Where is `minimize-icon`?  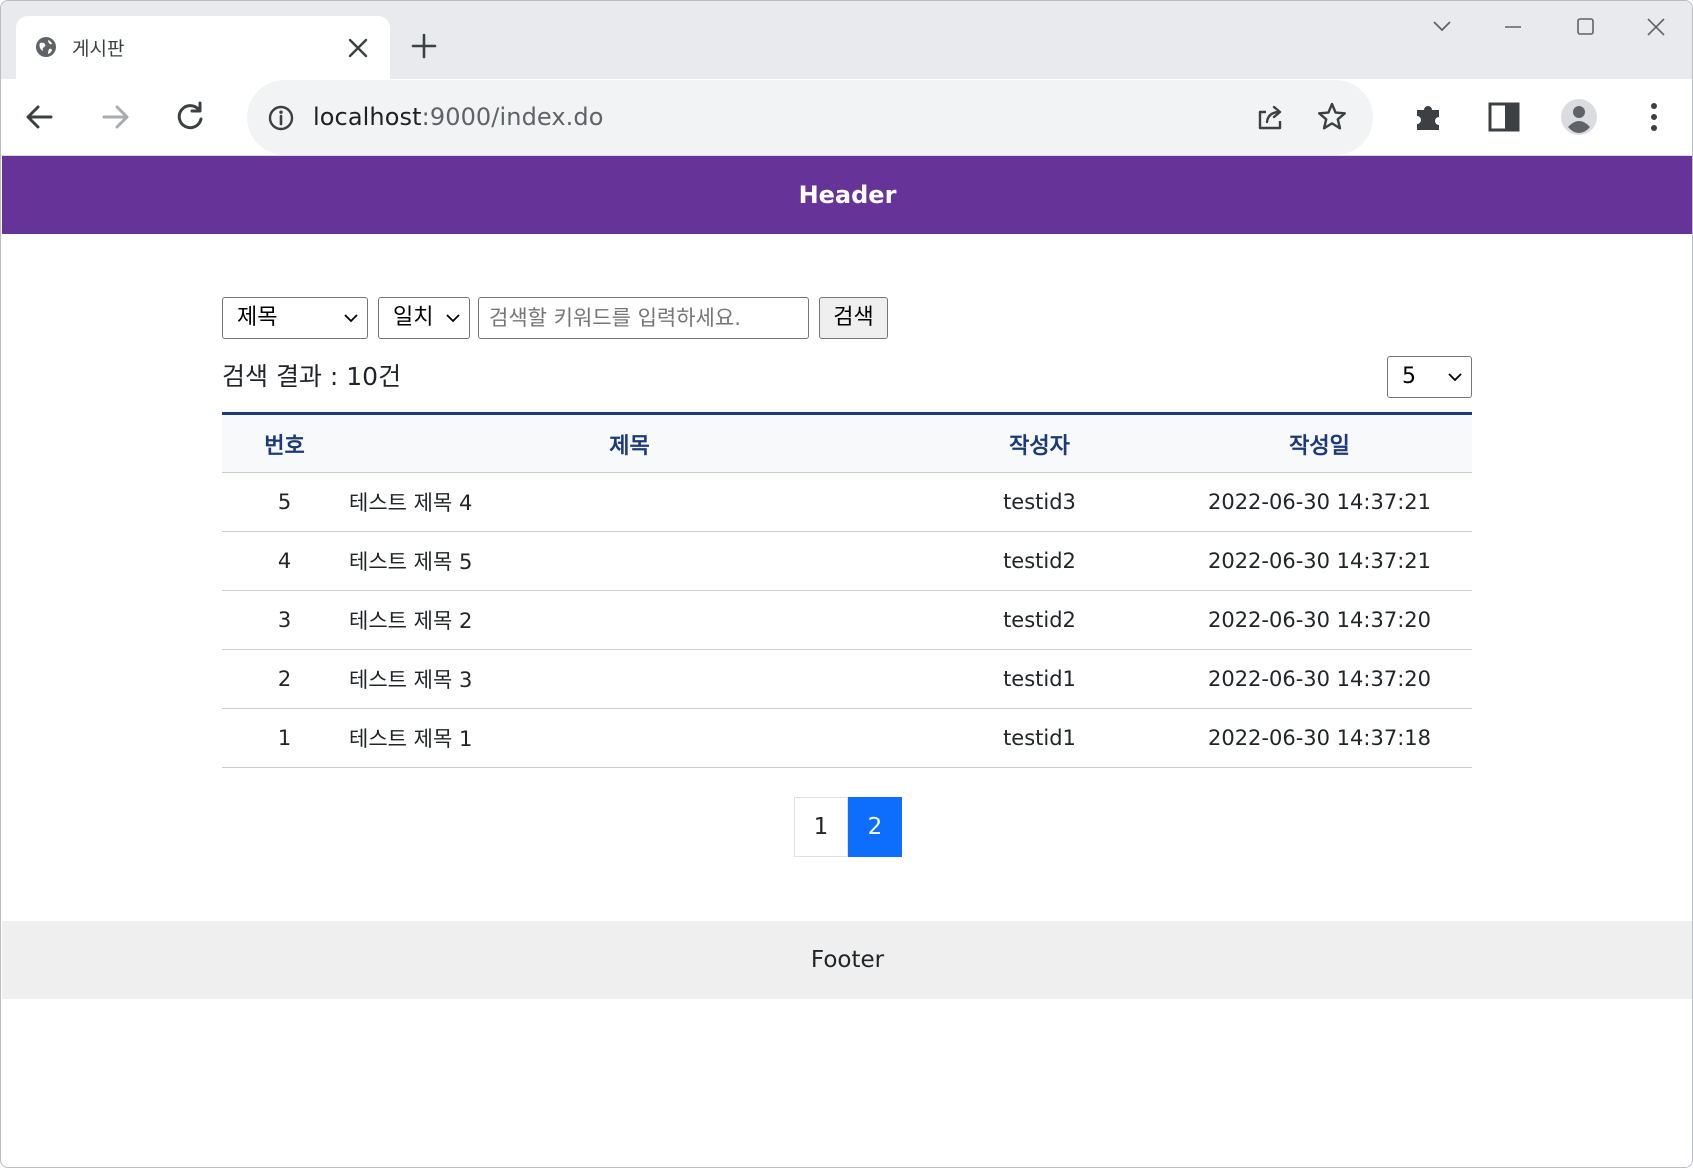 minimize-icon is located at coordinates (1513, 27).